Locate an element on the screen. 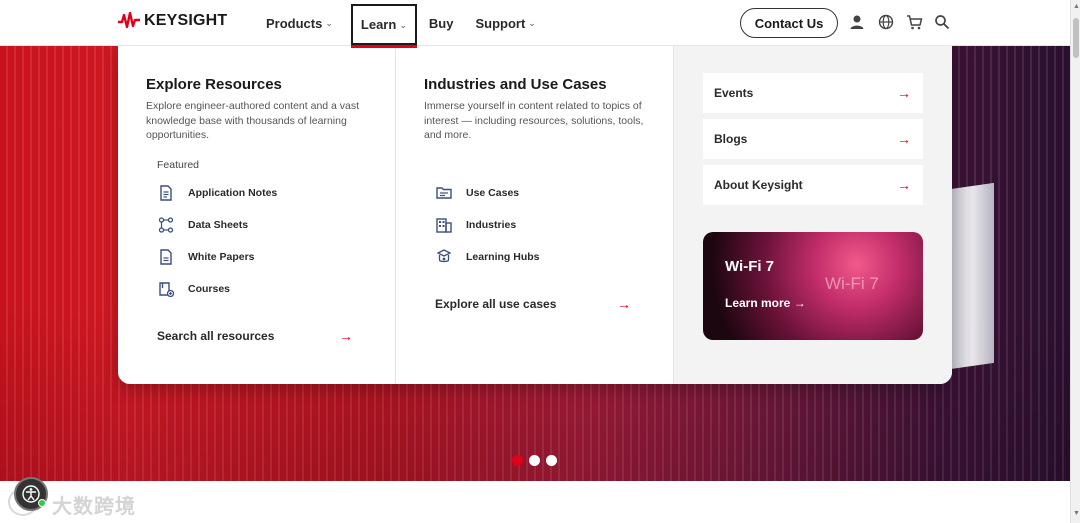  menu-item-data-sheets: Data Sheets is located at coordinates (202, 225).